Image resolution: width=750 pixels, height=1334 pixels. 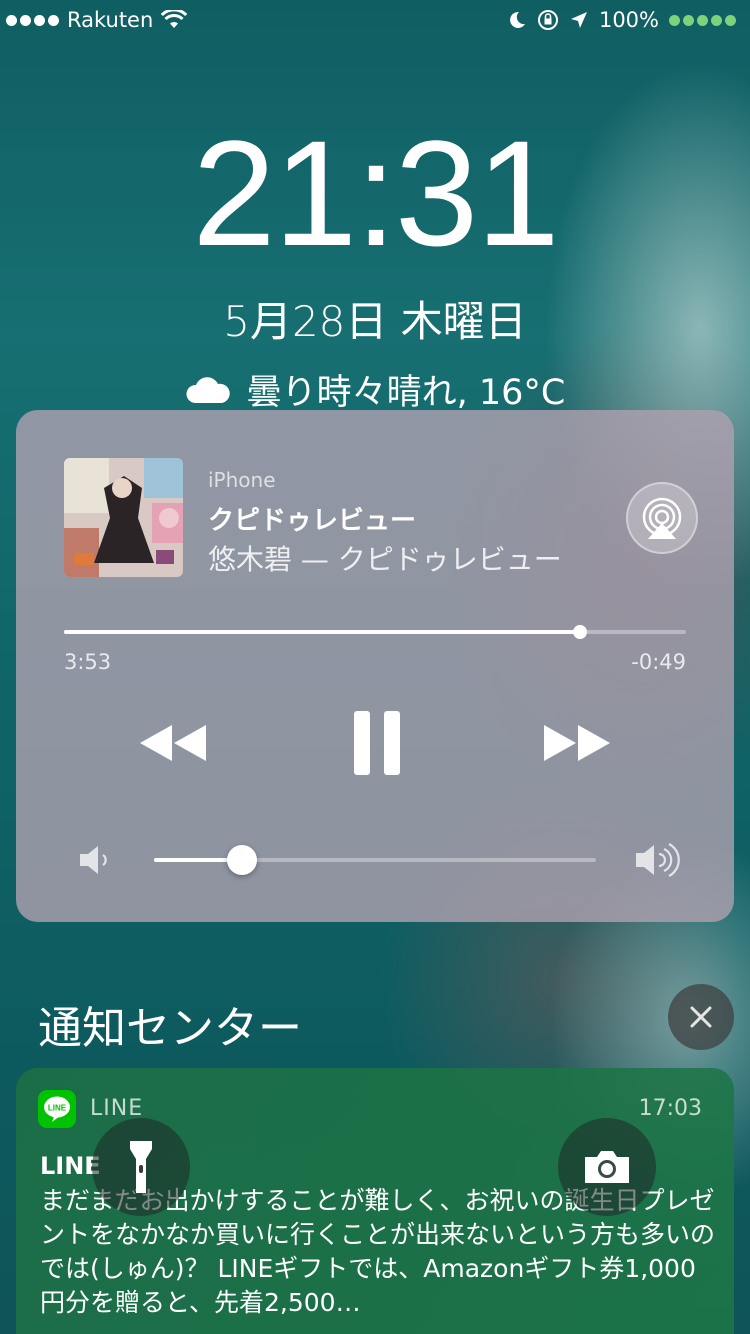 What do you see at coordinates (385, 559) in the screenshot?
I see `track-artist-album: 悠木碧 — クピドゥレビュー` at bounding box center [385, 559].